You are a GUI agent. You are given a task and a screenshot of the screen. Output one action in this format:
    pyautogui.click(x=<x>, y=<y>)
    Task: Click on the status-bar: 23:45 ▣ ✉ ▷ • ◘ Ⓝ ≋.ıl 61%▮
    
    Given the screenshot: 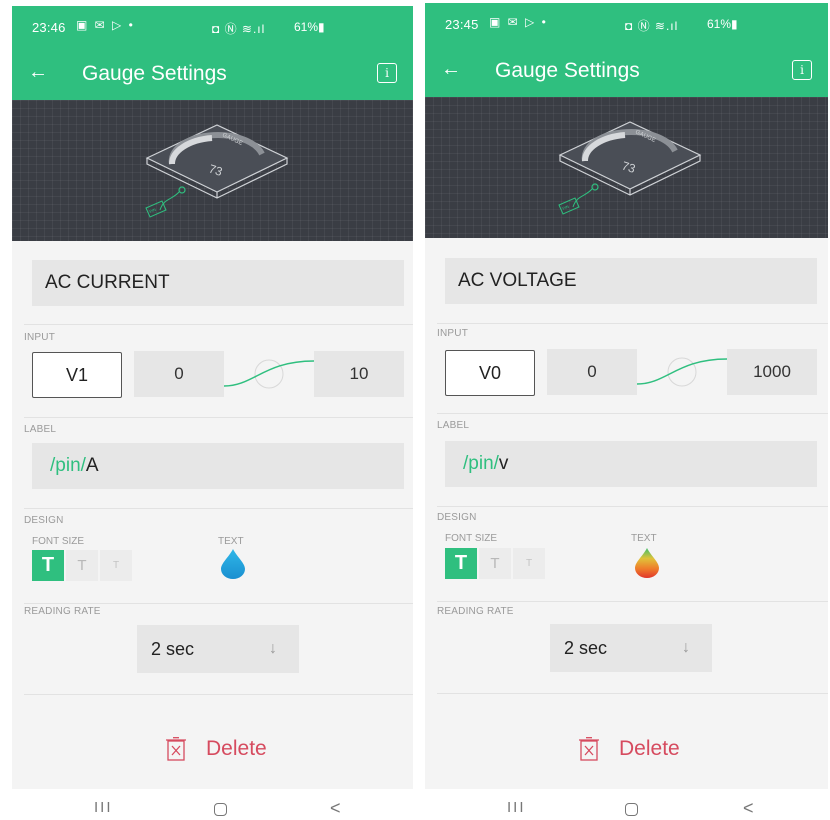 What is the action you would take?
    pyautogui.click(x=626, y=24)
    